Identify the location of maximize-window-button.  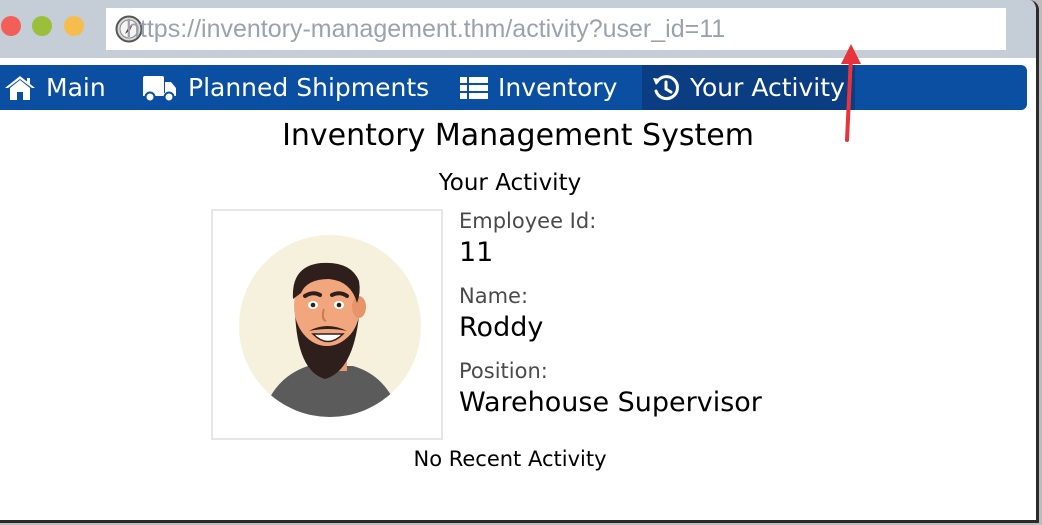
(74, 26).